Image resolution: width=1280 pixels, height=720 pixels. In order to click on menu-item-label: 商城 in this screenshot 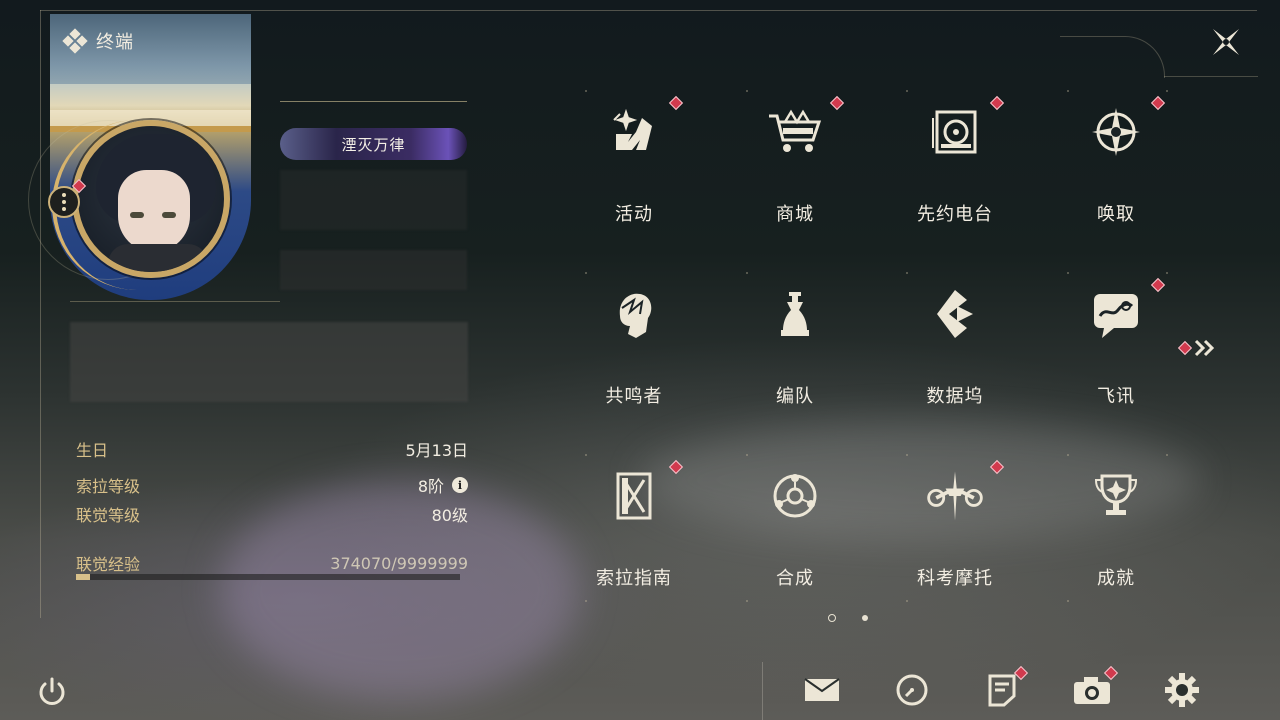, I will do `click(795, 214)`.